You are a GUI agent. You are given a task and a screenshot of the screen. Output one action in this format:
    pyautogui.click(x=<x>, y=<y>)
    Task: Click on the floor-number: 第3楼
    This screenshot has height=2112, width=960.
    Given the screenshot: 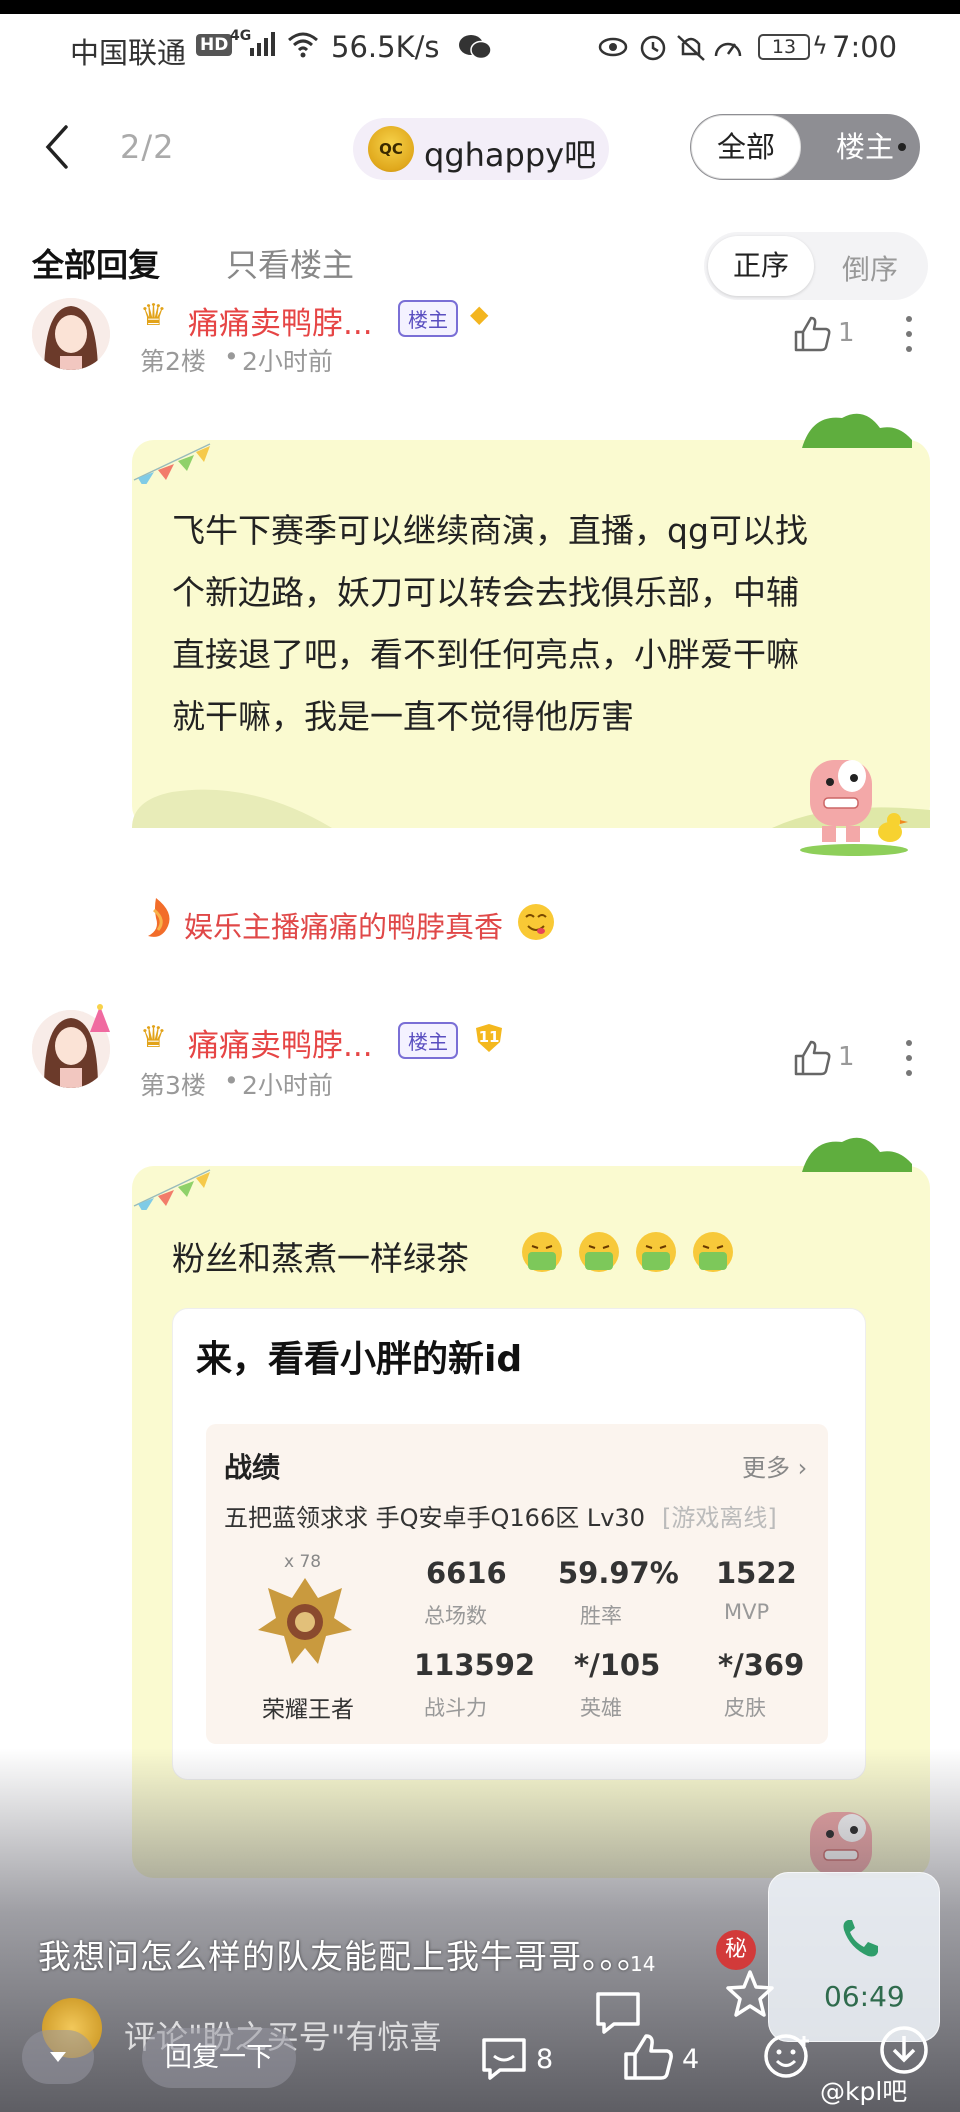 What is the action you would take?
    pyautogui.click(x=173, y=1085)
    